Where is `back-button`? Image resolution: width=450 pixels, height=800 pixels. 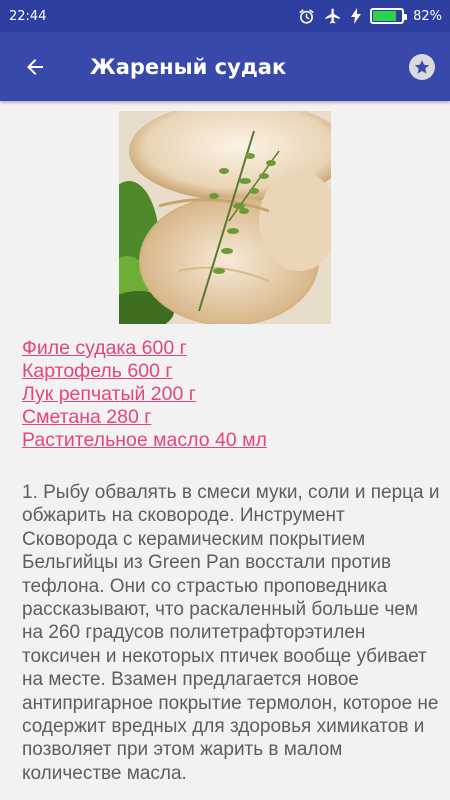
back-button is located at coordinates (35, 66).